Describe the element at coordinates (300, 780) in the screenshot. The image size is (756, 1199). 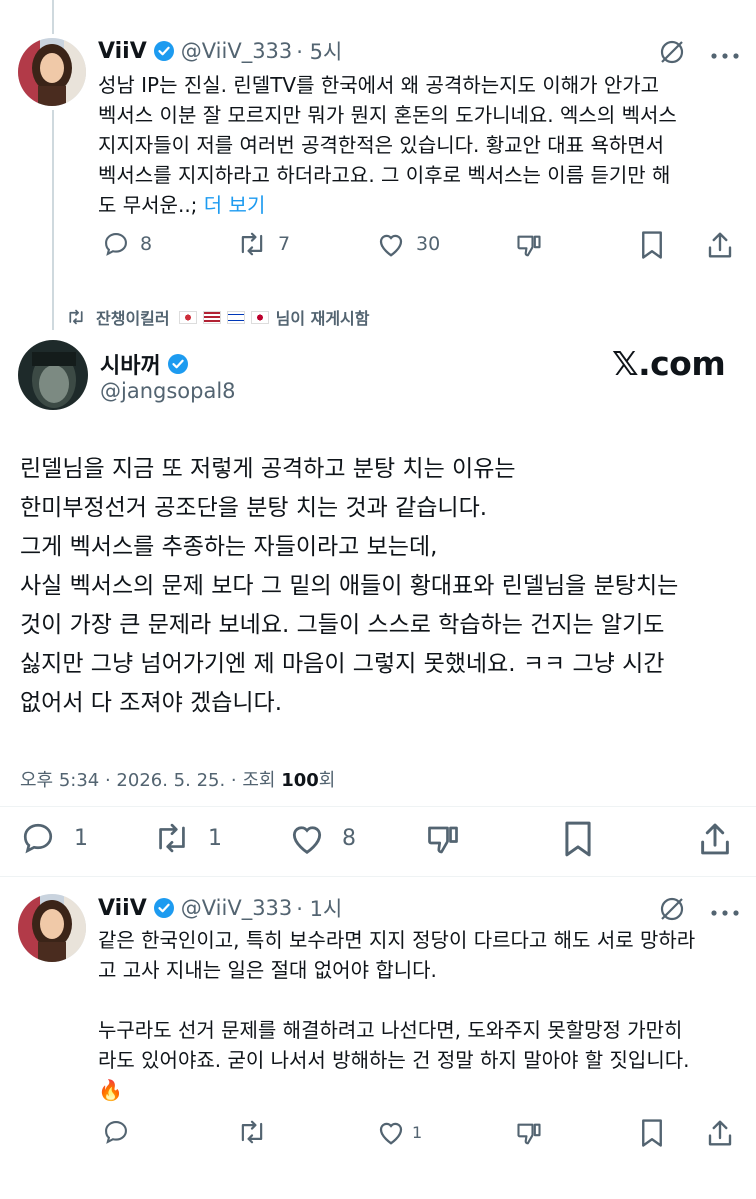
I see `view-count: 100` at that location.